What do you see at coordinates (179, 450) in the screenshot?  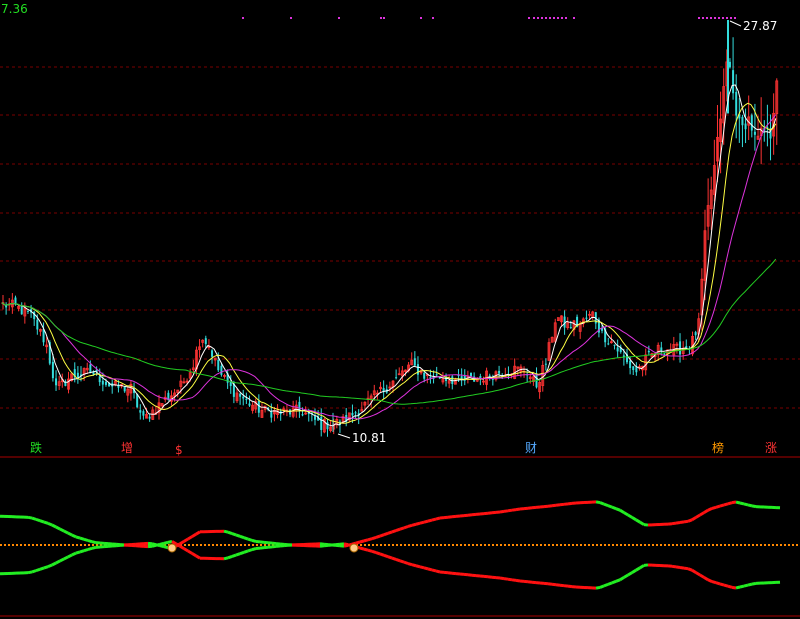 I see `marker-dollar: $` at bounding box center [179, 450].